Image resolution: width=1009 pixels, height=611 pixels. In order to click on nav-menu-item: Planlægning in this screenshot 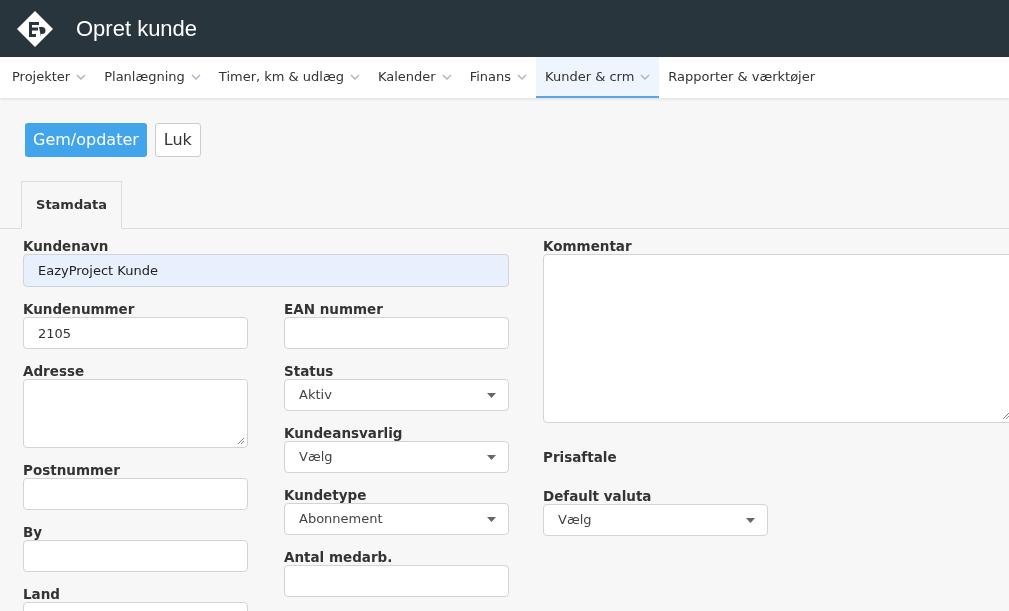, I will do `click(152, 77)`.